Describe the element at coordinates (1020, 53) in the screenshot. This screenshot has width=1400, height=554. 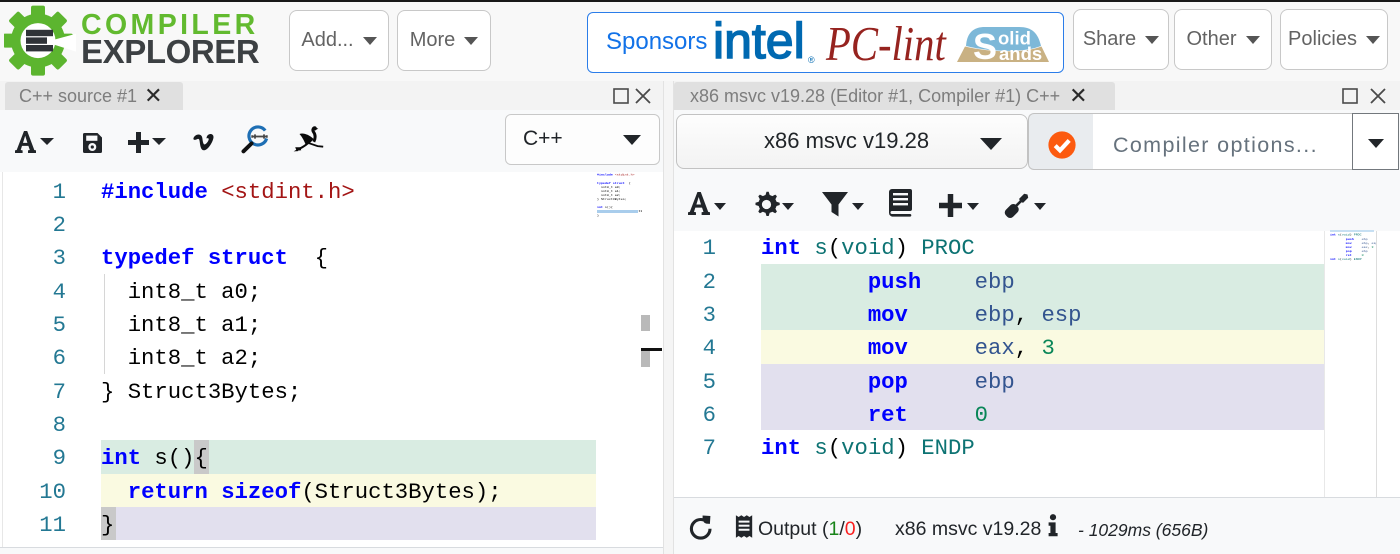
I see `svg-text: ands` at that location.